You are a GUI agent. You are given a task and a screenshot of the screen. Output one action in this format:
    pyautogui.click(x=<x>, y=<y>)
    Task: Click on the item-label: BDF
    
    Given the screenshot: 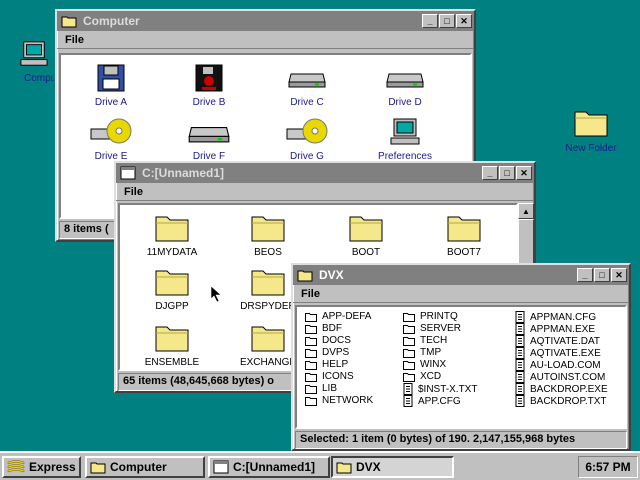 What is the action you would take?
    pyautogui.click(x=332, y=328)
    